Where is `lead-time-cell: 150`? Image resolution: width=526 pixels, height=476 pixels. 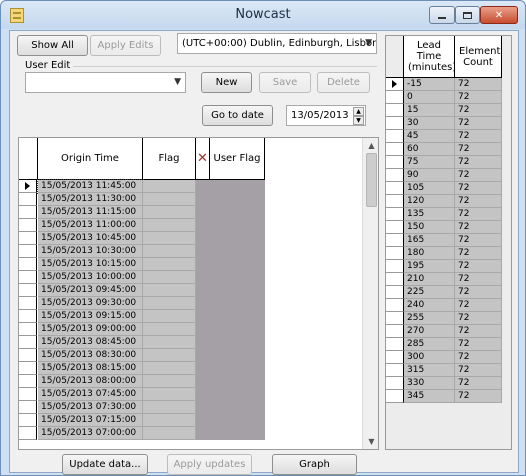
lead-time-cell: 150 is located at coordinates (429, 227).